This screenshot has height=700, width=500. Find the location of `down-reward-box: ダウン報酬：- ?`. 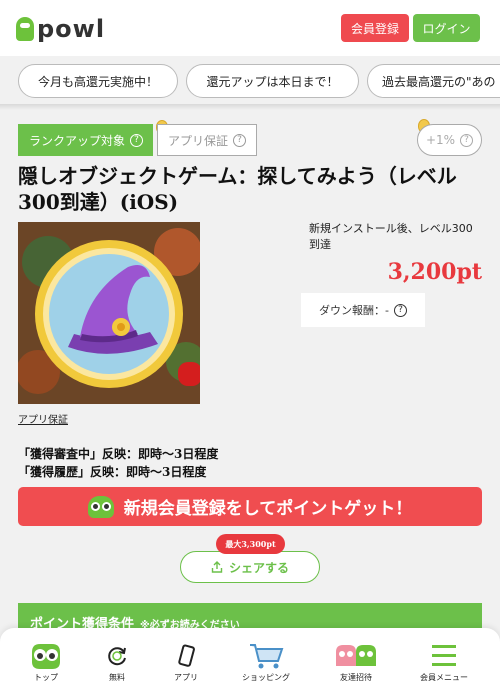

down-reward-box: ダウン報酬：- ? is located at coordinates (363, 310).